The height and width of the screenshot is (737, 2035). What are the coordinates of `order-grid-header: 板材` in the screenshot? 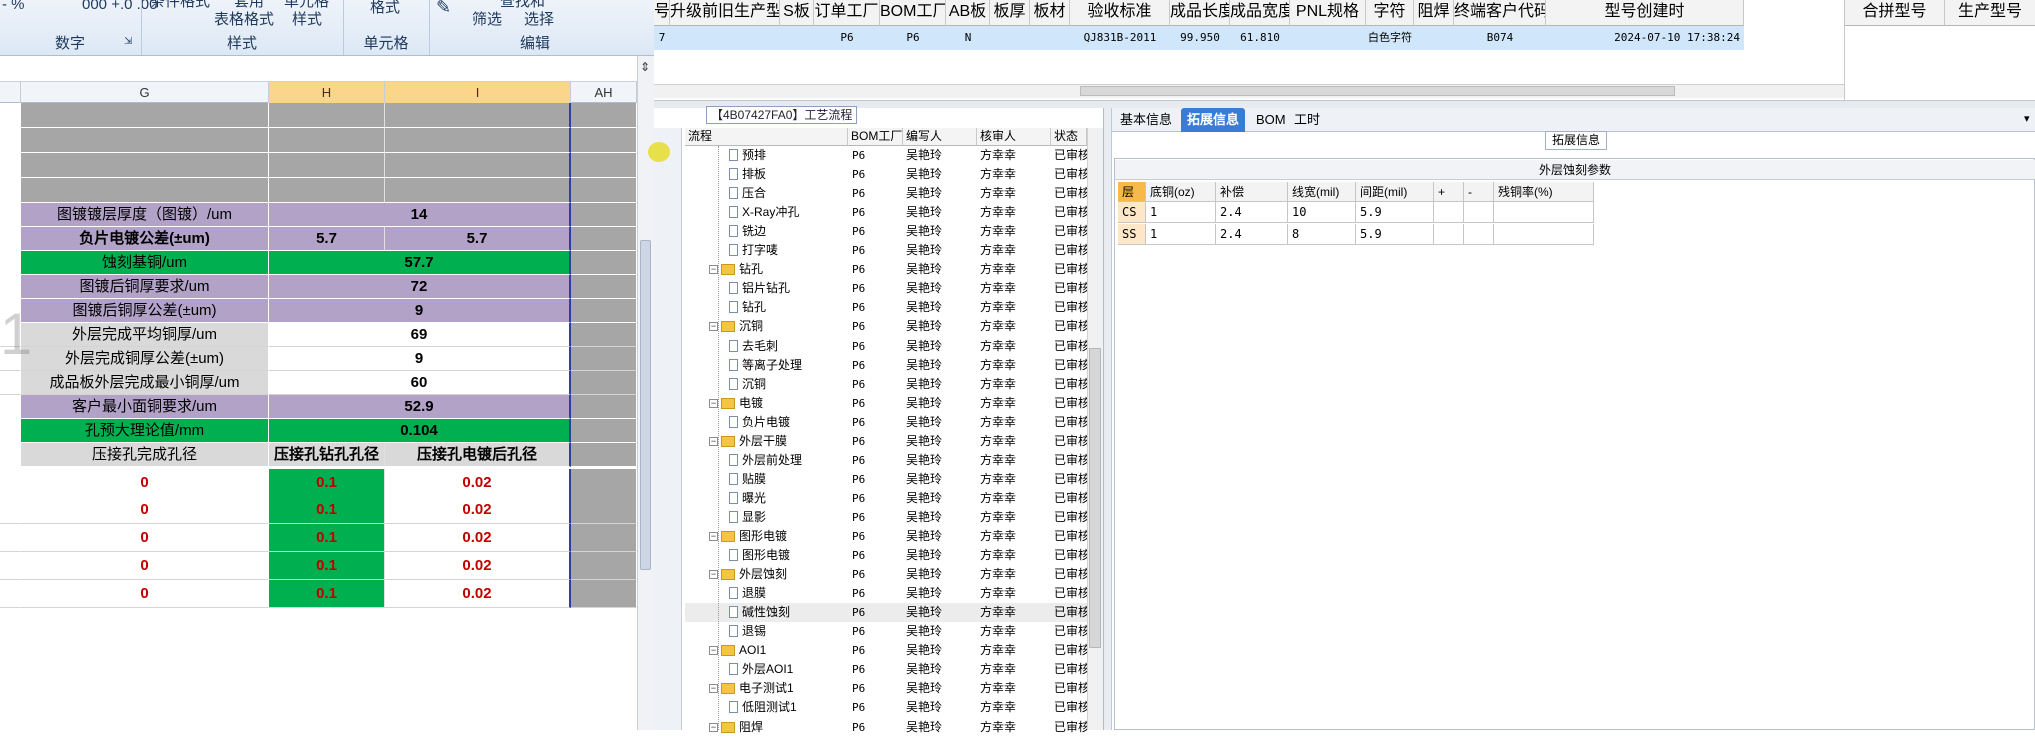 It's located at (1050, 13).